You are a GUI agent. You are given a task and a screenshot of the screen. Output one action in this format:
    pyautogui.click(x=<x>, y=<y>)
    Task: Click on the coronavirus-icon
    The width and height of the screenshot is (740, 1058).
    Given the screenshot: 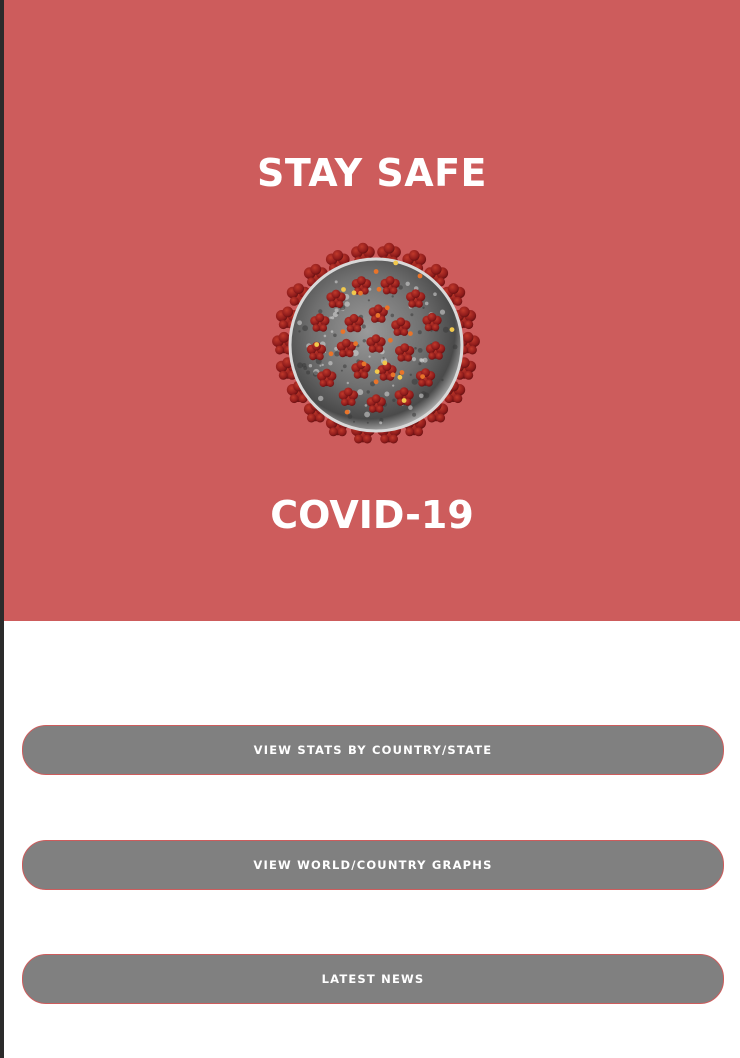 What is the action you would take?
    pyautogui.click(x=376, y=345)
    